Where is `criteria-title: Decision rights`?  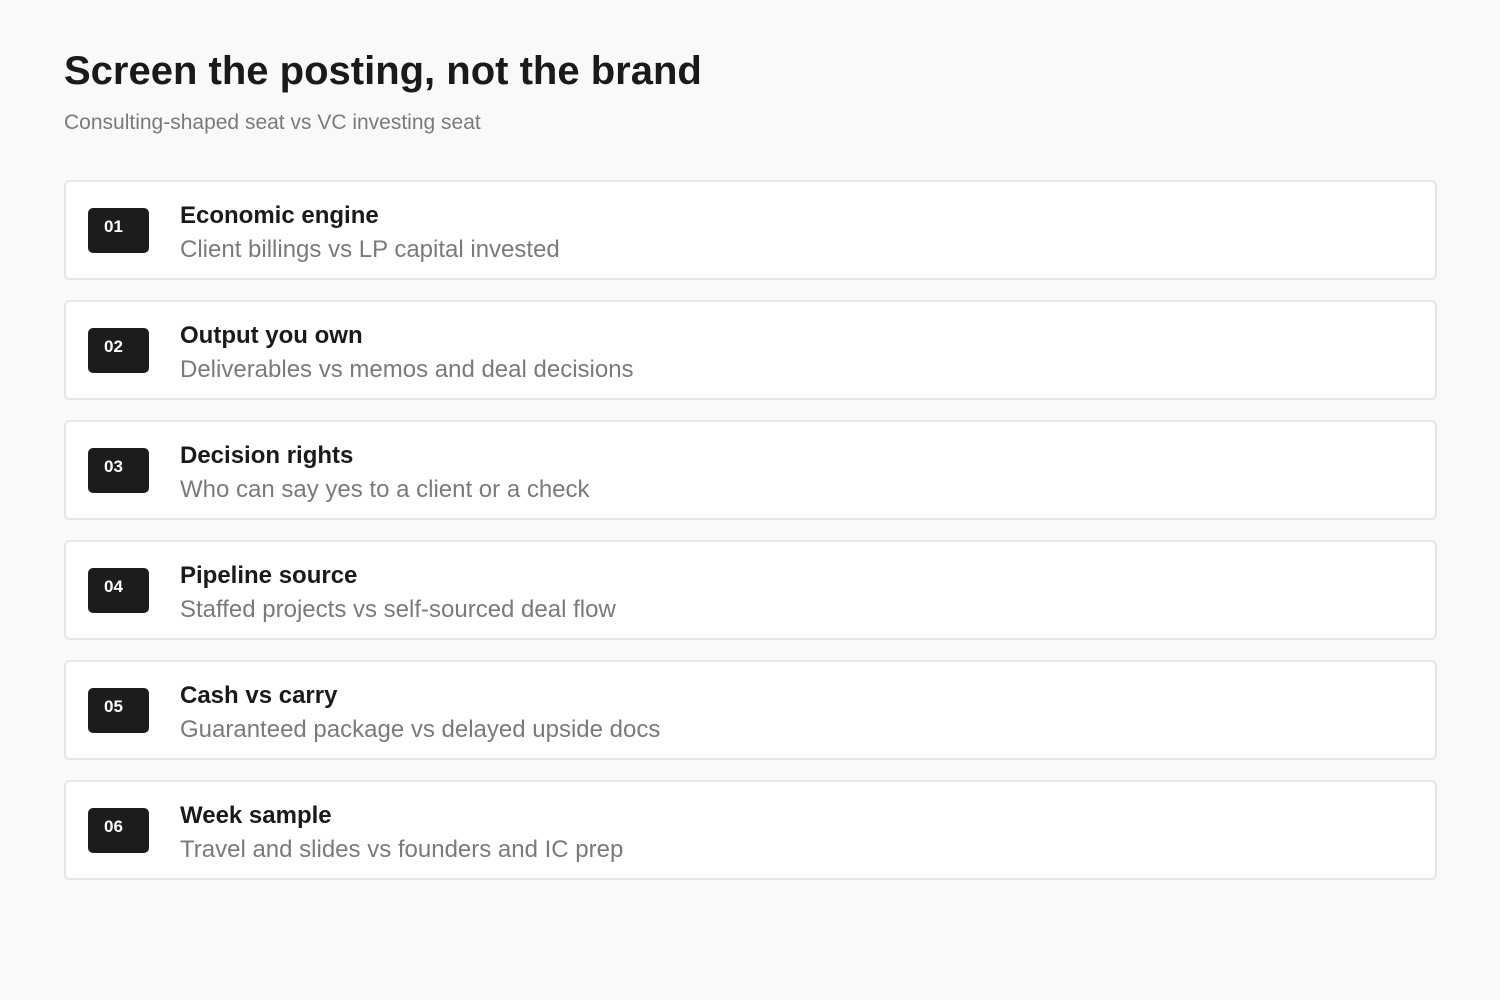
criteria-title: Decision rights is located at coordinates (267, 455).